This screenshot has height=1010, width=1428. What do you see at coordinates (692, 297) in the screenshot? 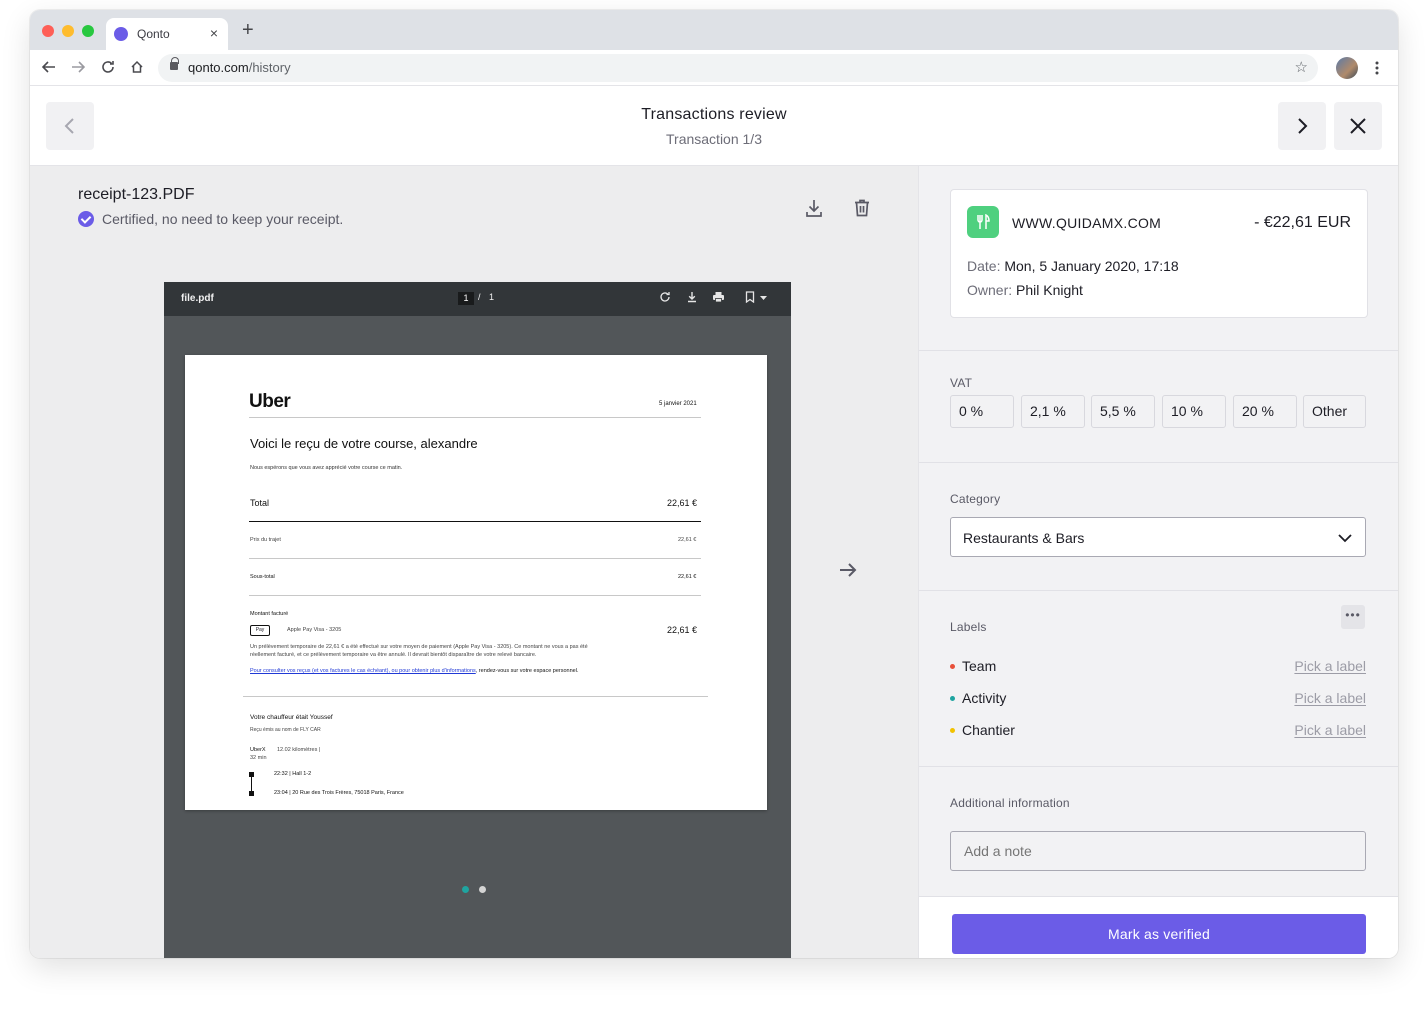
I see `pdf-download-icon` at bounding box center [692, 297].